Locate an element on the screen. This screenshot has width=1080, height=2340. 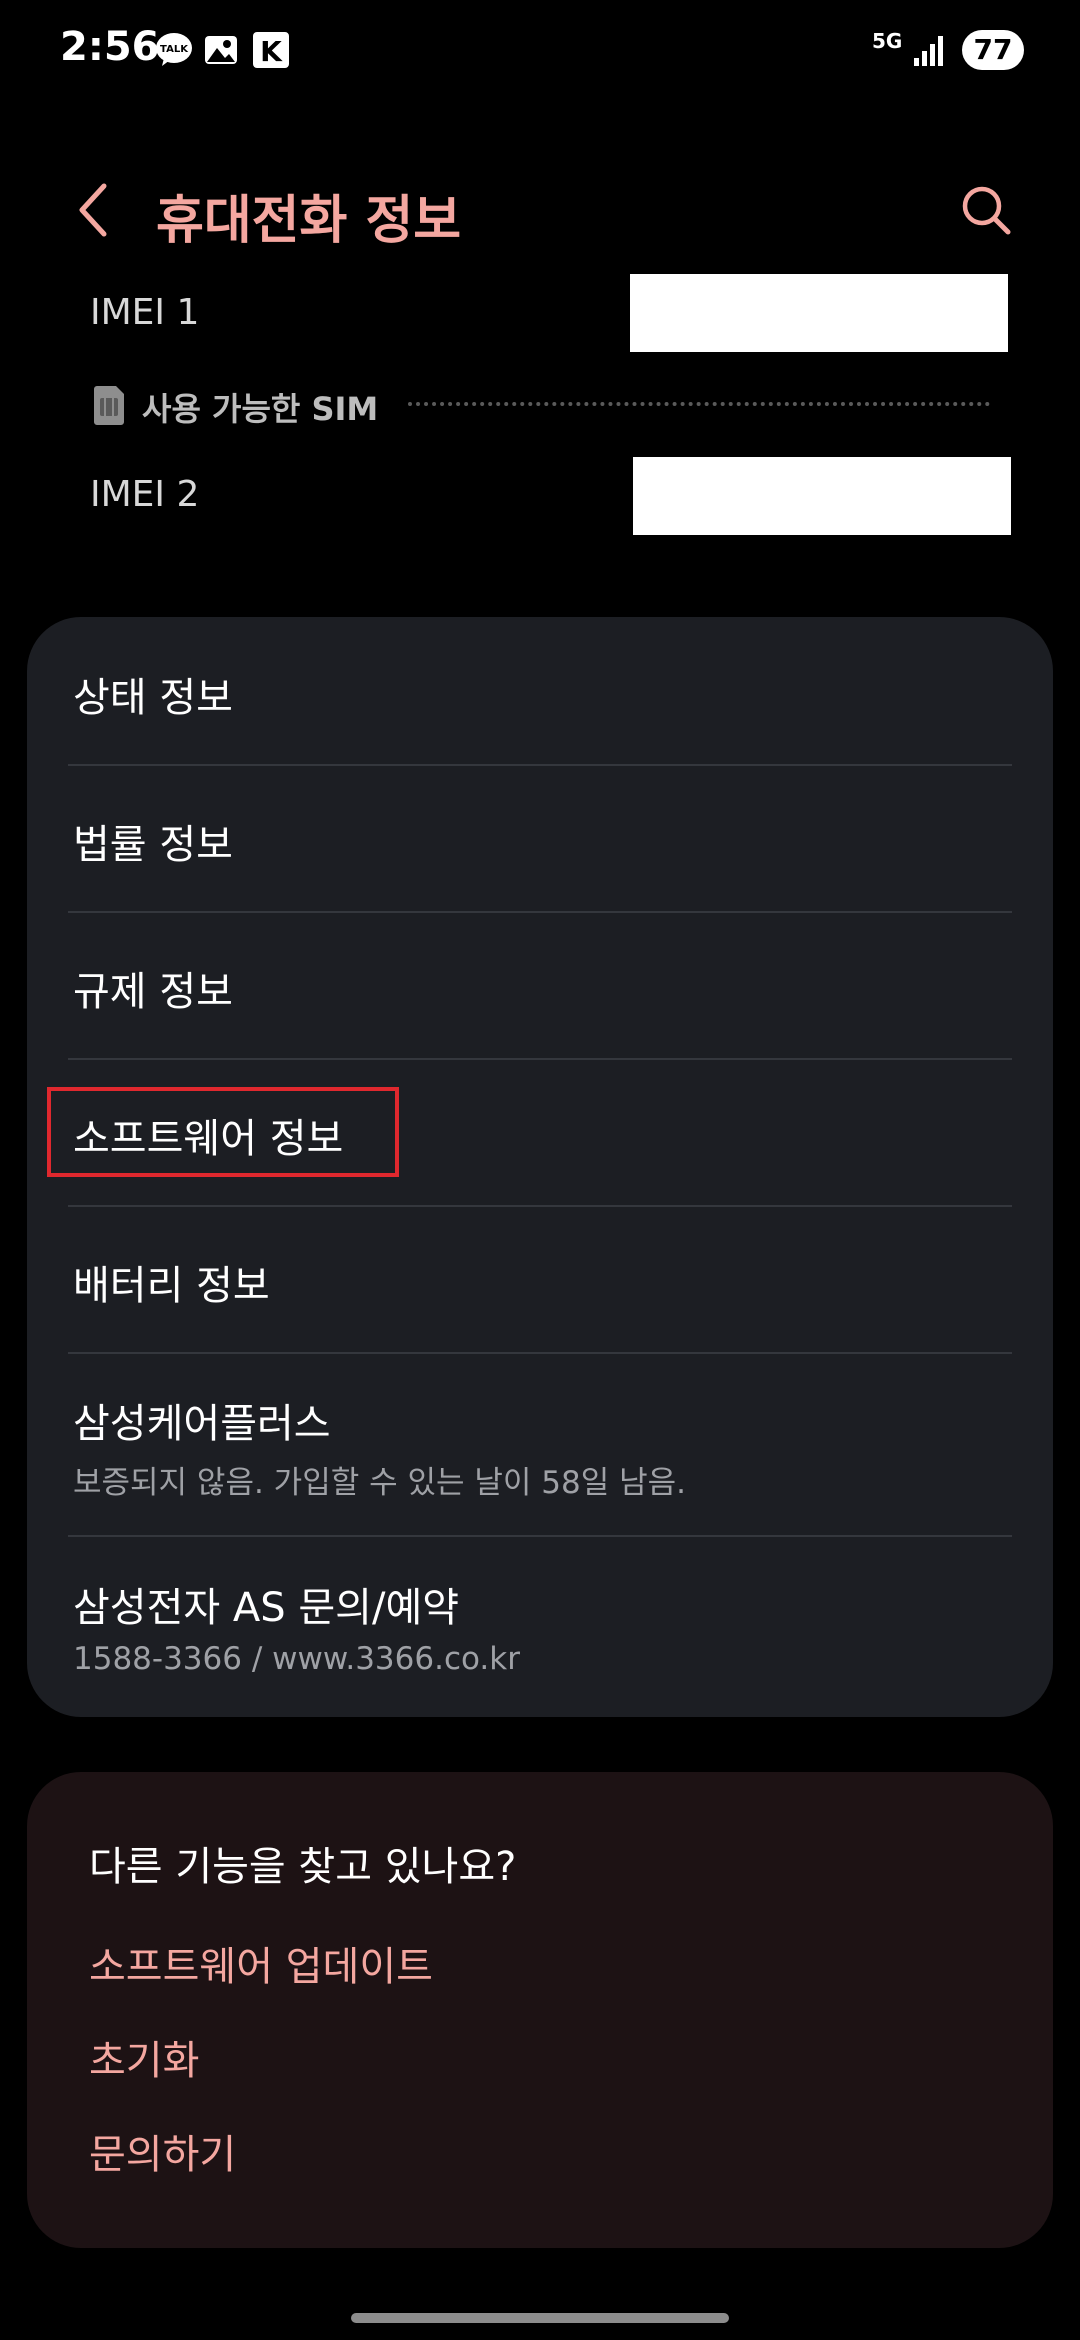
link-contact-us: 문의하기 is located at coordinates (162, 2151).